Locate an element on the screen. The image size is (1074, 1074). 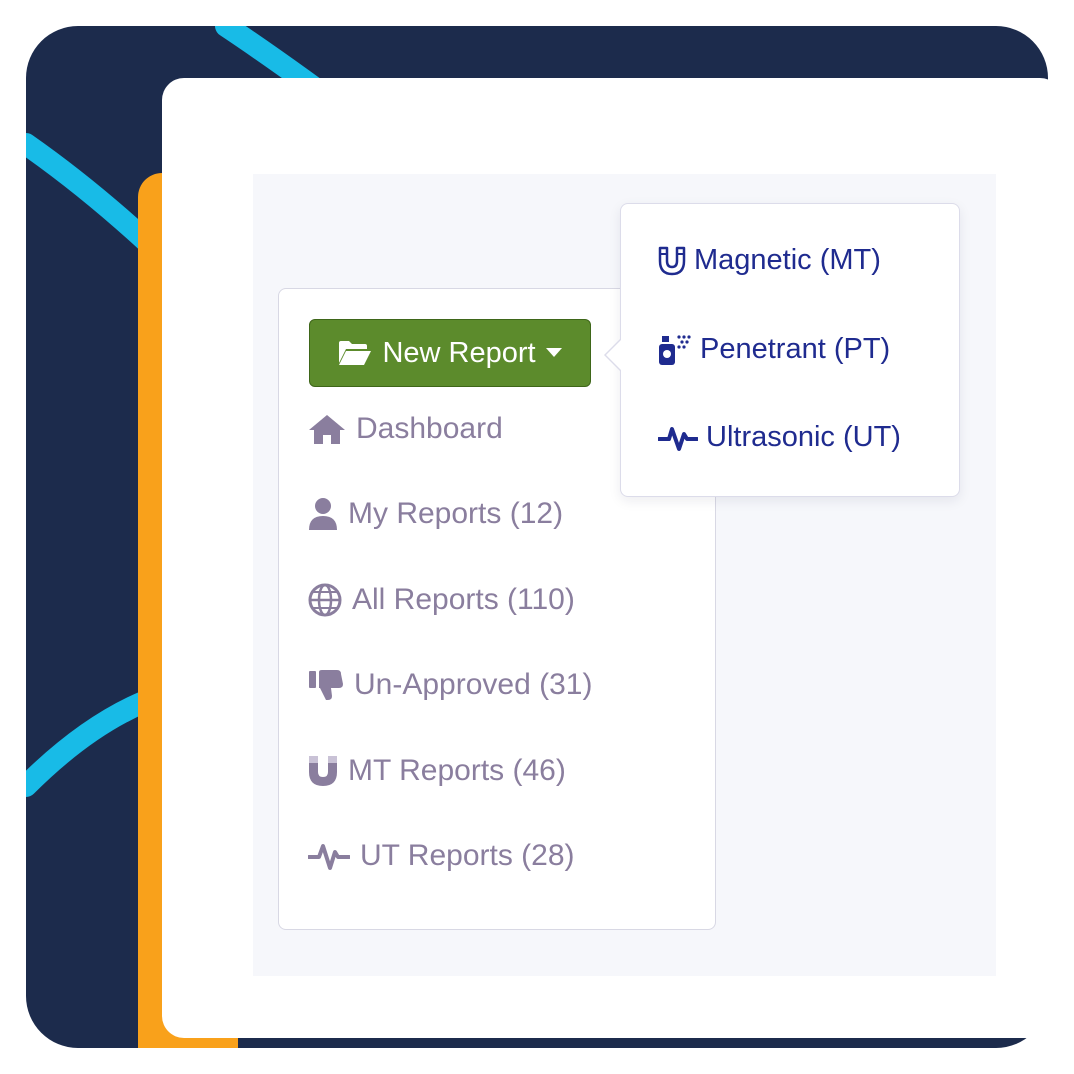
thumbs-down-icon is located at coordinates (326, 685).